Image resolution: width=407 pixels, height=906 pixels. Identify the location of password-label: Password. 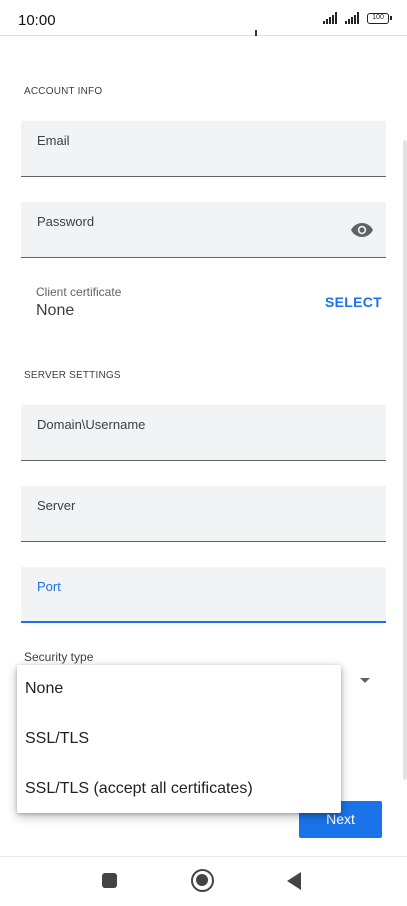
(66, 221).